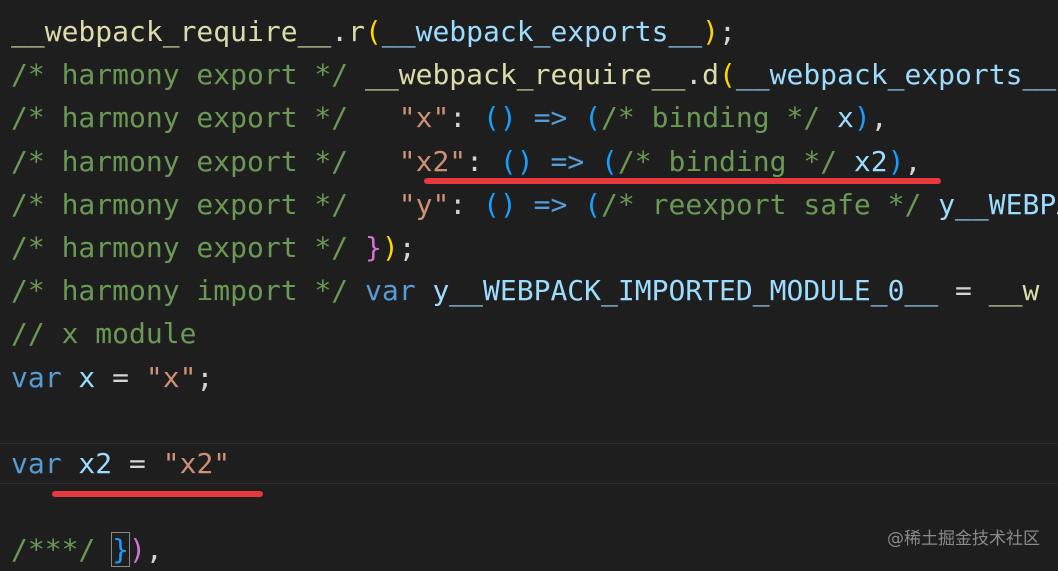  What do you see at coordinates (157, 494) in the screenshot?
I see `annotation-underline-var-x2` at bounding box center [157, 494].